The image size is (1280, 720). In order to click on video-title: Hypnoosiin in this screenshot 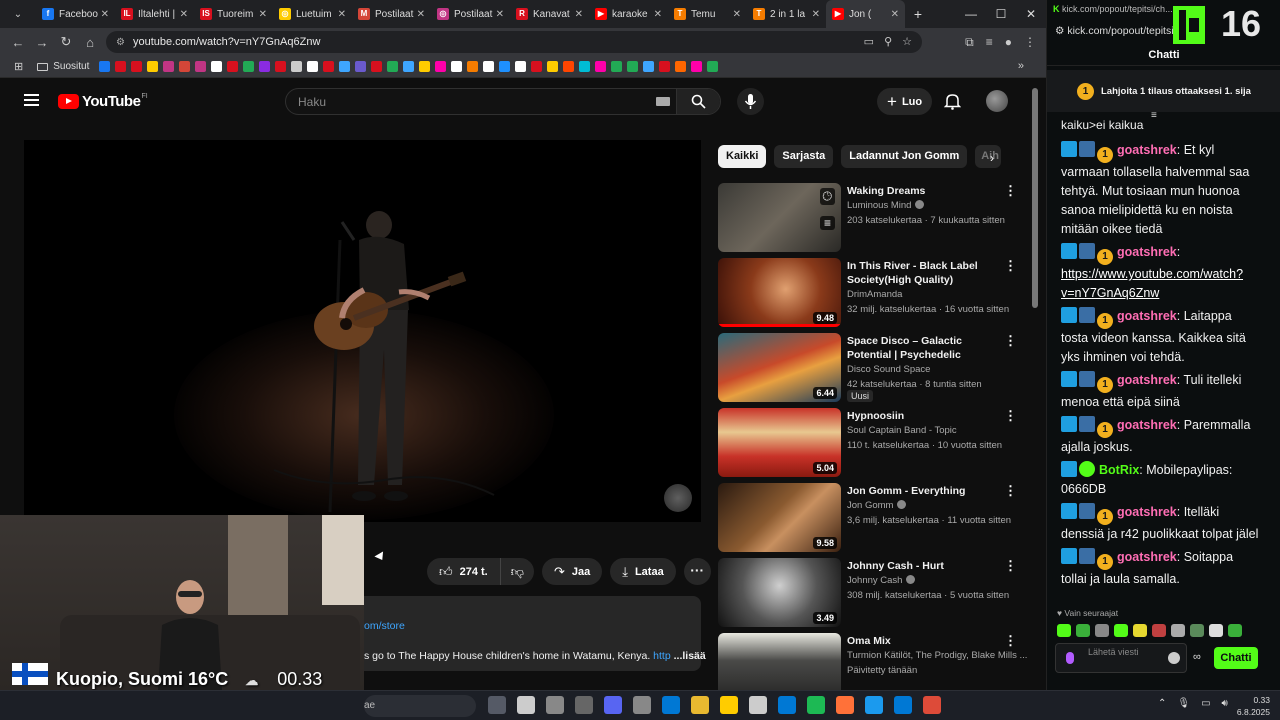, I will do `click(924, 416)`.